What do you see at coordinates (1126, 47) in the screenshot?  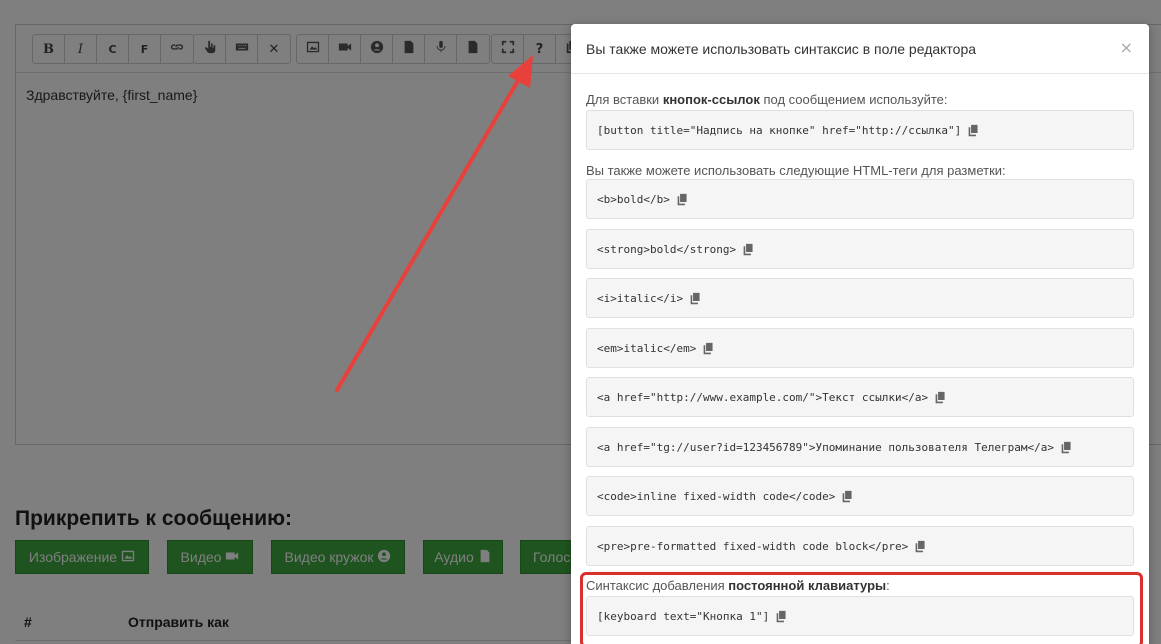 I see `close-button: ×` at bounding box center [1126, 47].